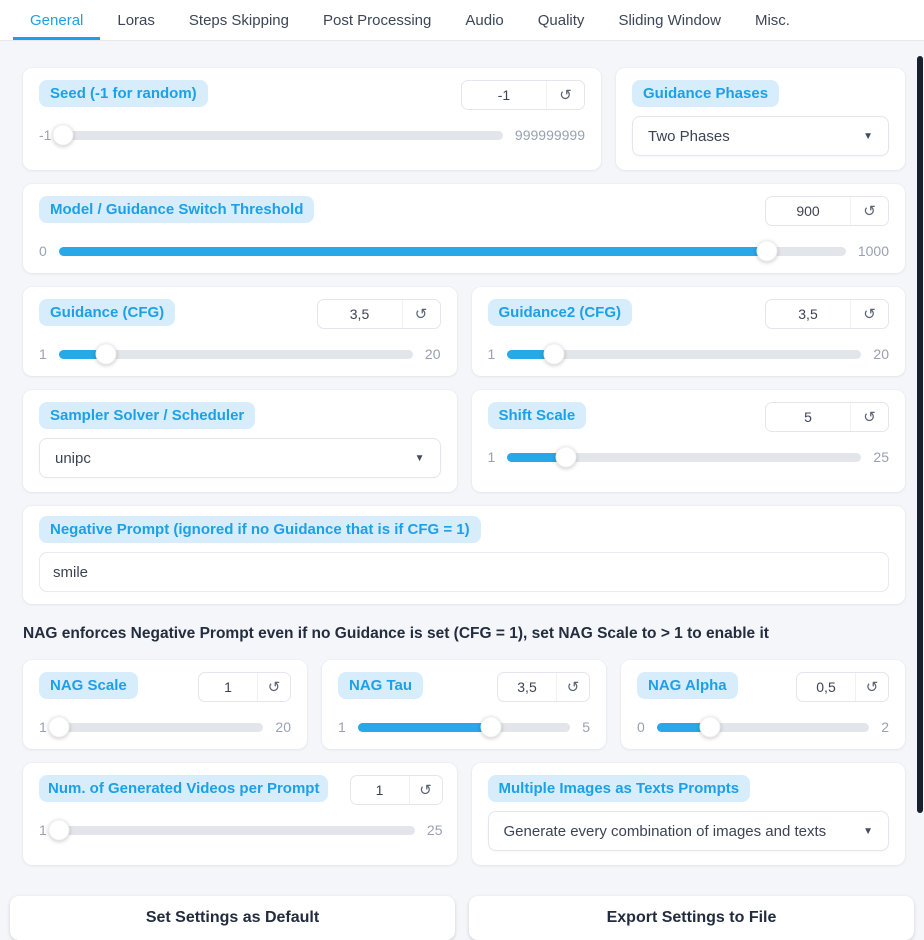 The width and height of the screenshot is (924, 940). Describe the element at coordinates (235, 354) in the screenshot. I see `guidance-slider` at that location.